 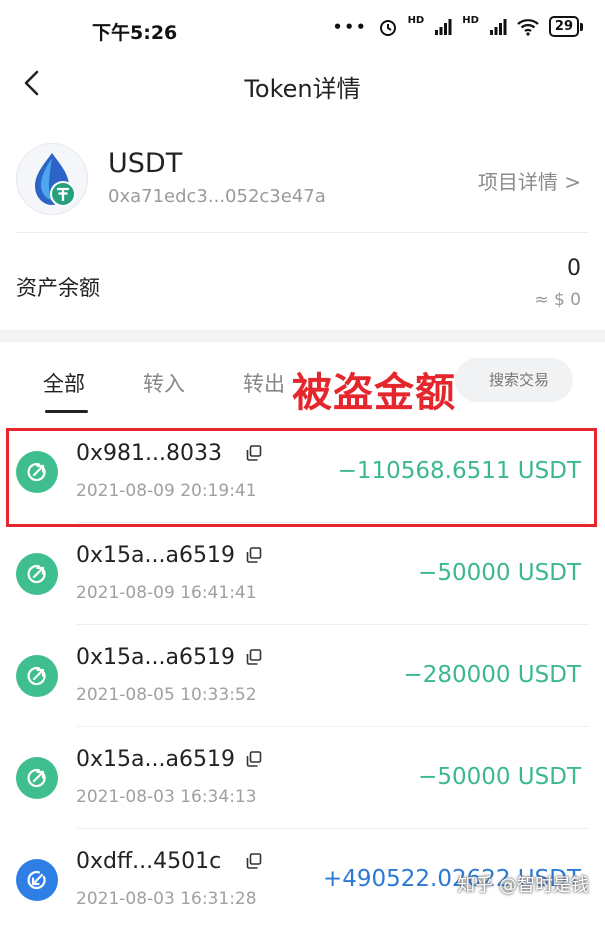 I want to click on tx-time: 2021-08-05 10:33:52, so click(x=166, y=695).